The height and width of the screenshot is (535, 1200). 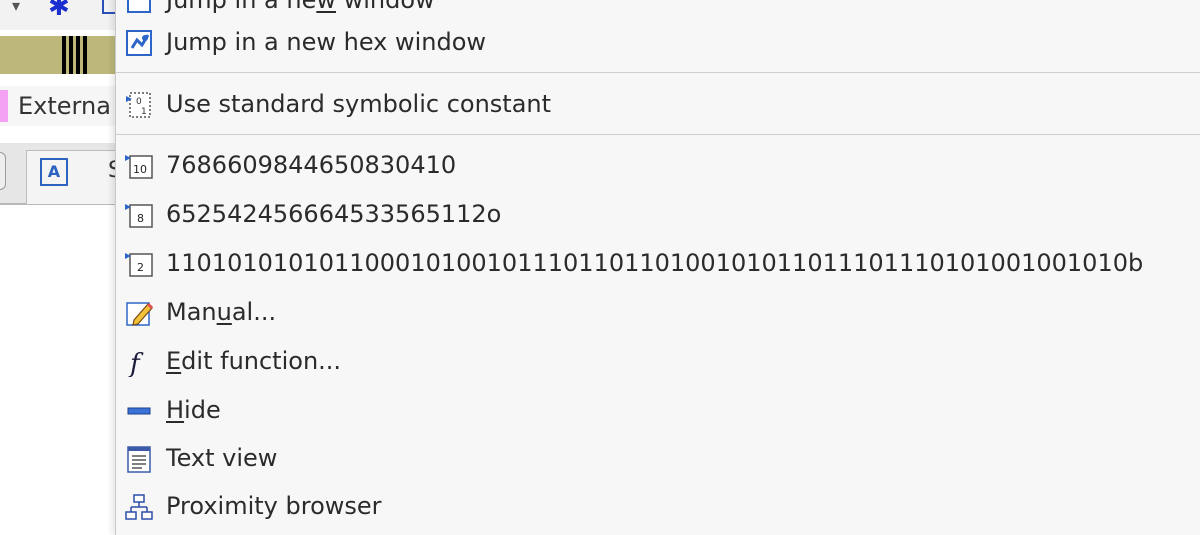 What do you see at coordinates (300, 7) in the screenshot?
I see `menu-item-label: Jump in a new window` at bounding box center [300, 7].